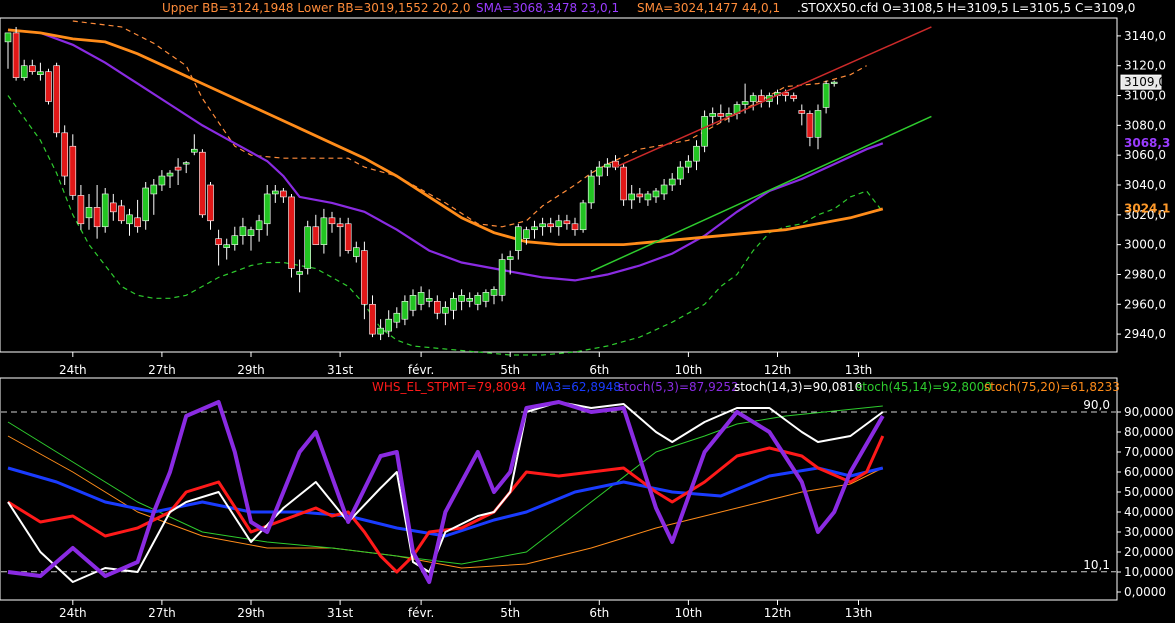 The height and width of the screenshot is (623, 1175). I want to click on price-tick-label: 3140,0, so click(1145, 36).